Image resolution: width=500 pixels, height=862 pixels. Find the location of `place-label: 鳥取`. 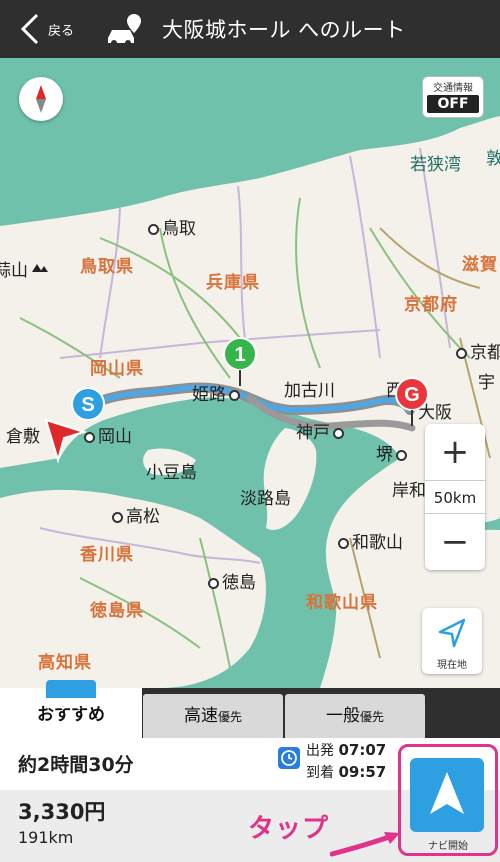

place-label: 鳥取 is located at coordinates (179, 229).